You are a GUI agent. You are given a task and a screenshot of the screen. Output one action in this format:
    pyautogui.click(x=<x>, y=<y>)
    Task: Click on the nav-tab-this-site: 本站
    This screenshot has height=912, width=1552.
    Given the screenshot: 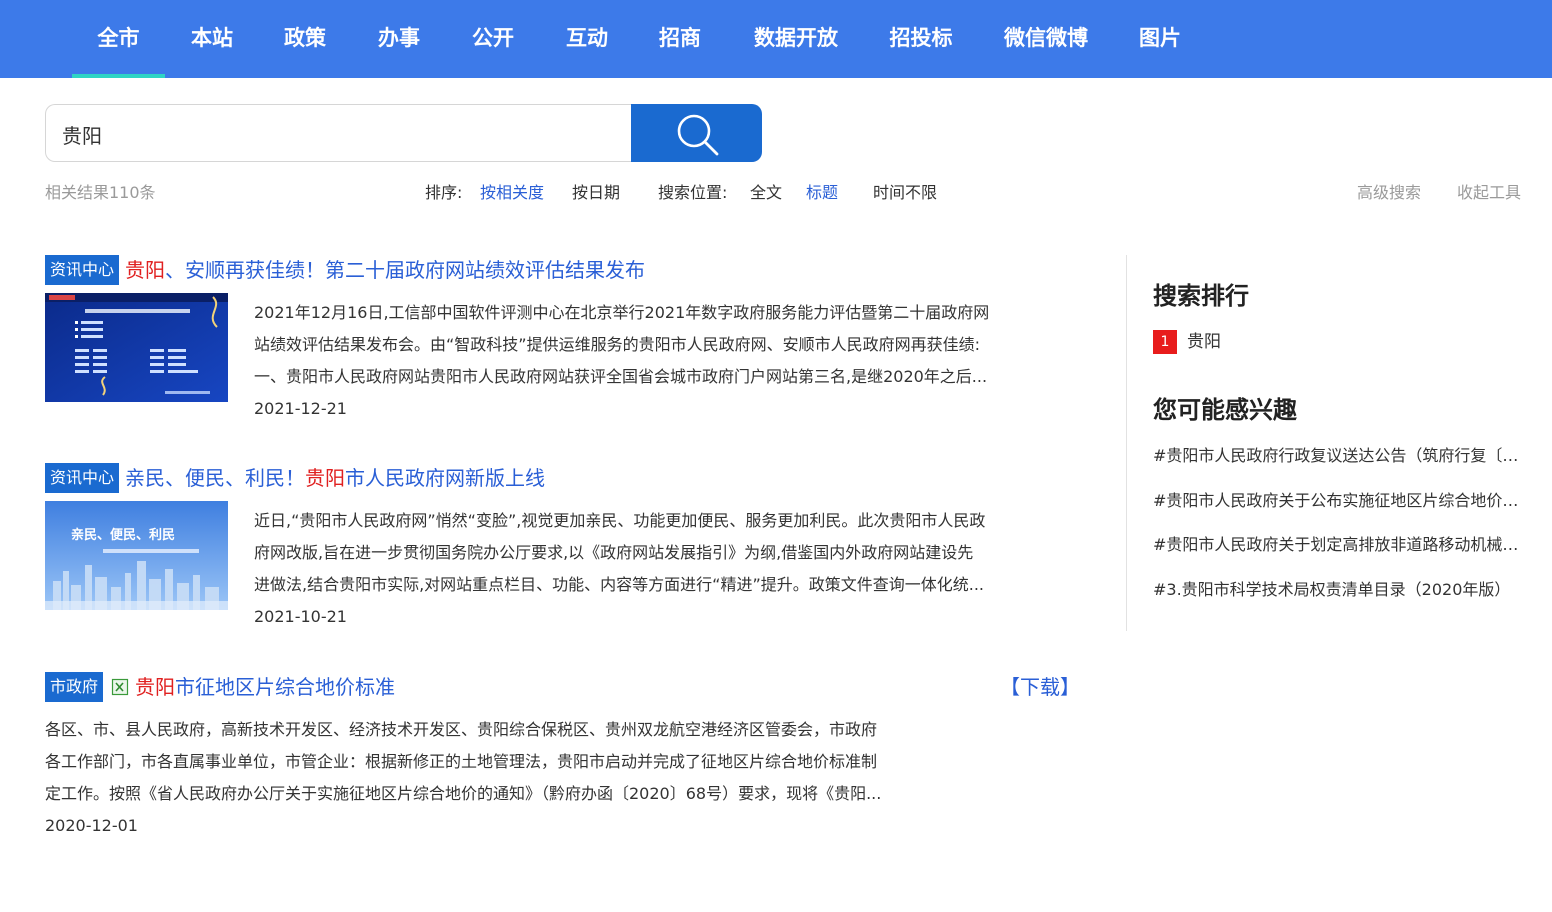 What is the action you would take?
    pyautogui.click(x=212, y=39)
    